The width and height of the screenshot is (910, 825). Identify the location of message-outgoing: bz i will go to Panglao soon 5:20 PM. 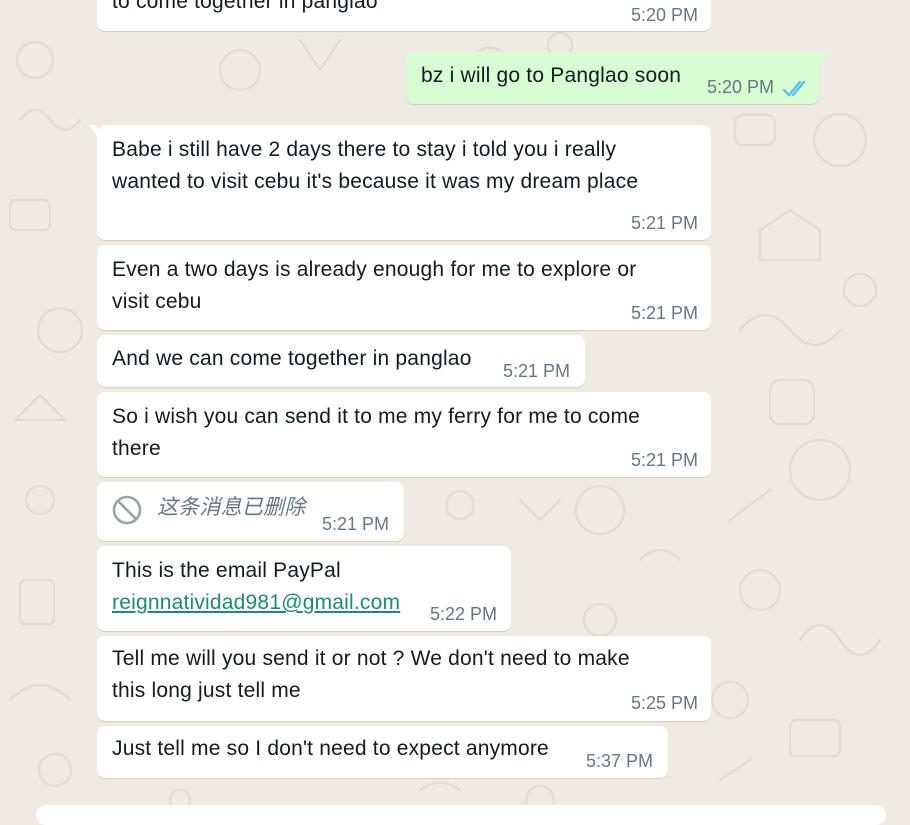
(618, 78).